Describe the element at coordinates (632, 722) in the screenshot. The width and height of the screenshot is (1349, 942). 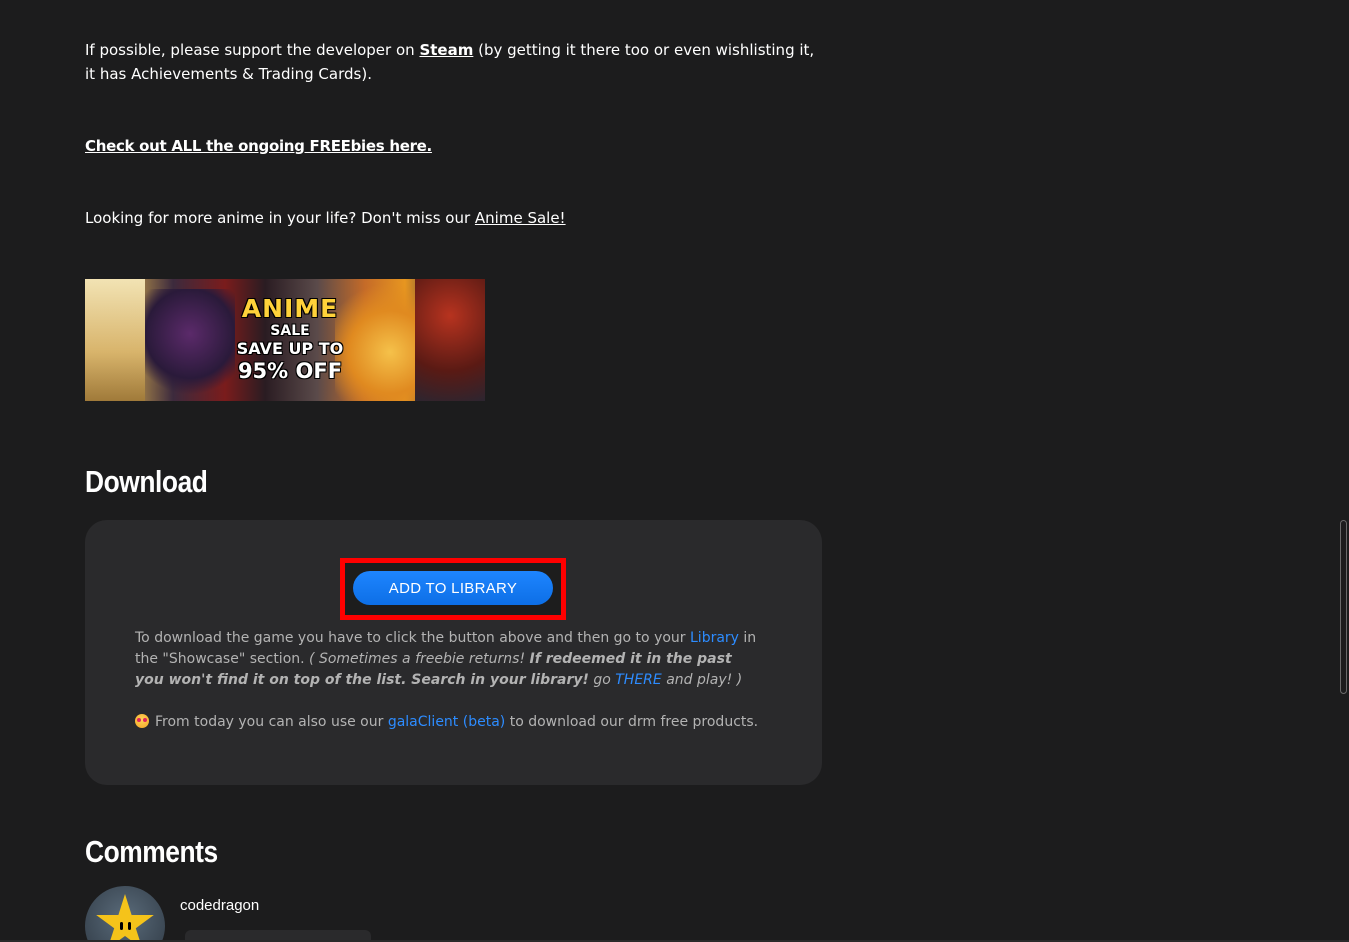
I see `client-suffix-text: to download our drm free products.` at that location.